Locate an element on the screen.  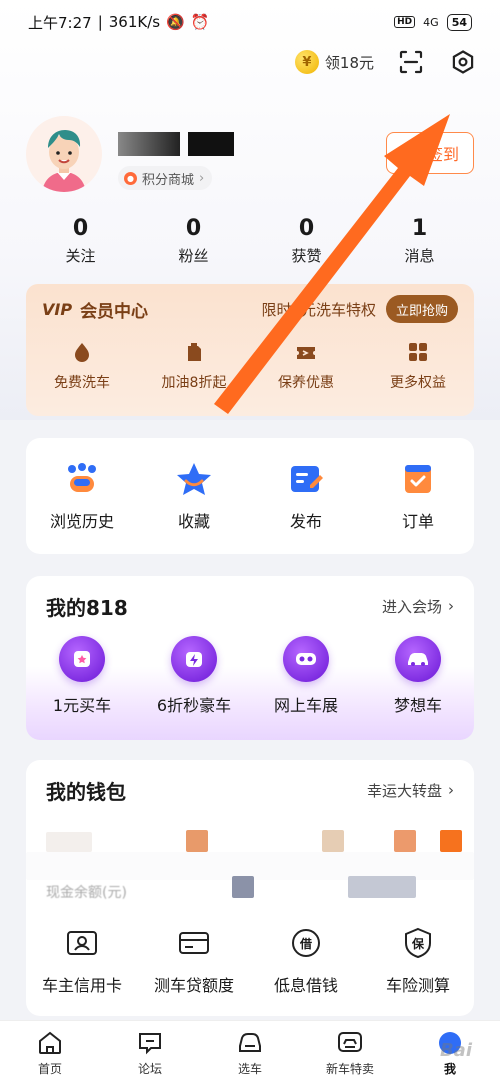
tab-label: 我 is located at coordinates (449, 1068).